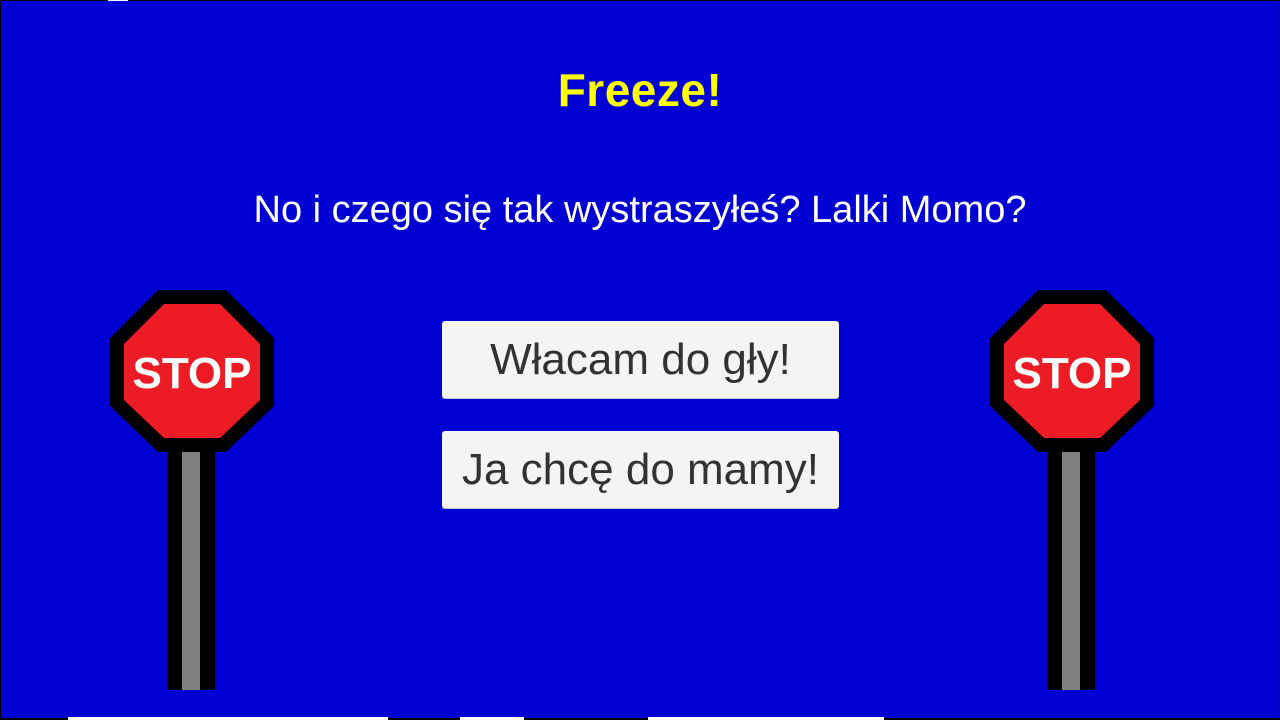 The width and height of the screenshot is (1280, 720). I want to click on start-game-button: Włacam do gły!, so click(640, 359).